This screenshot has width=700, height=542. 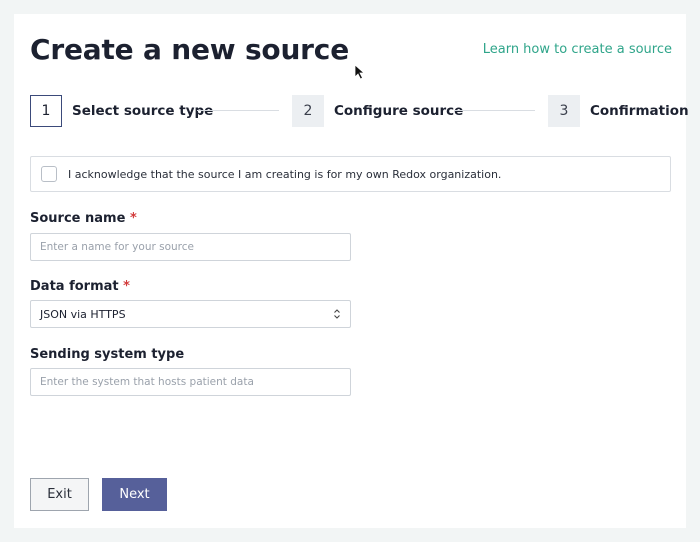 What do you see at coordinates (78, 218) in the screenshot?
I see `source-name-label-text: Source name` at bounding box center [78, 218].